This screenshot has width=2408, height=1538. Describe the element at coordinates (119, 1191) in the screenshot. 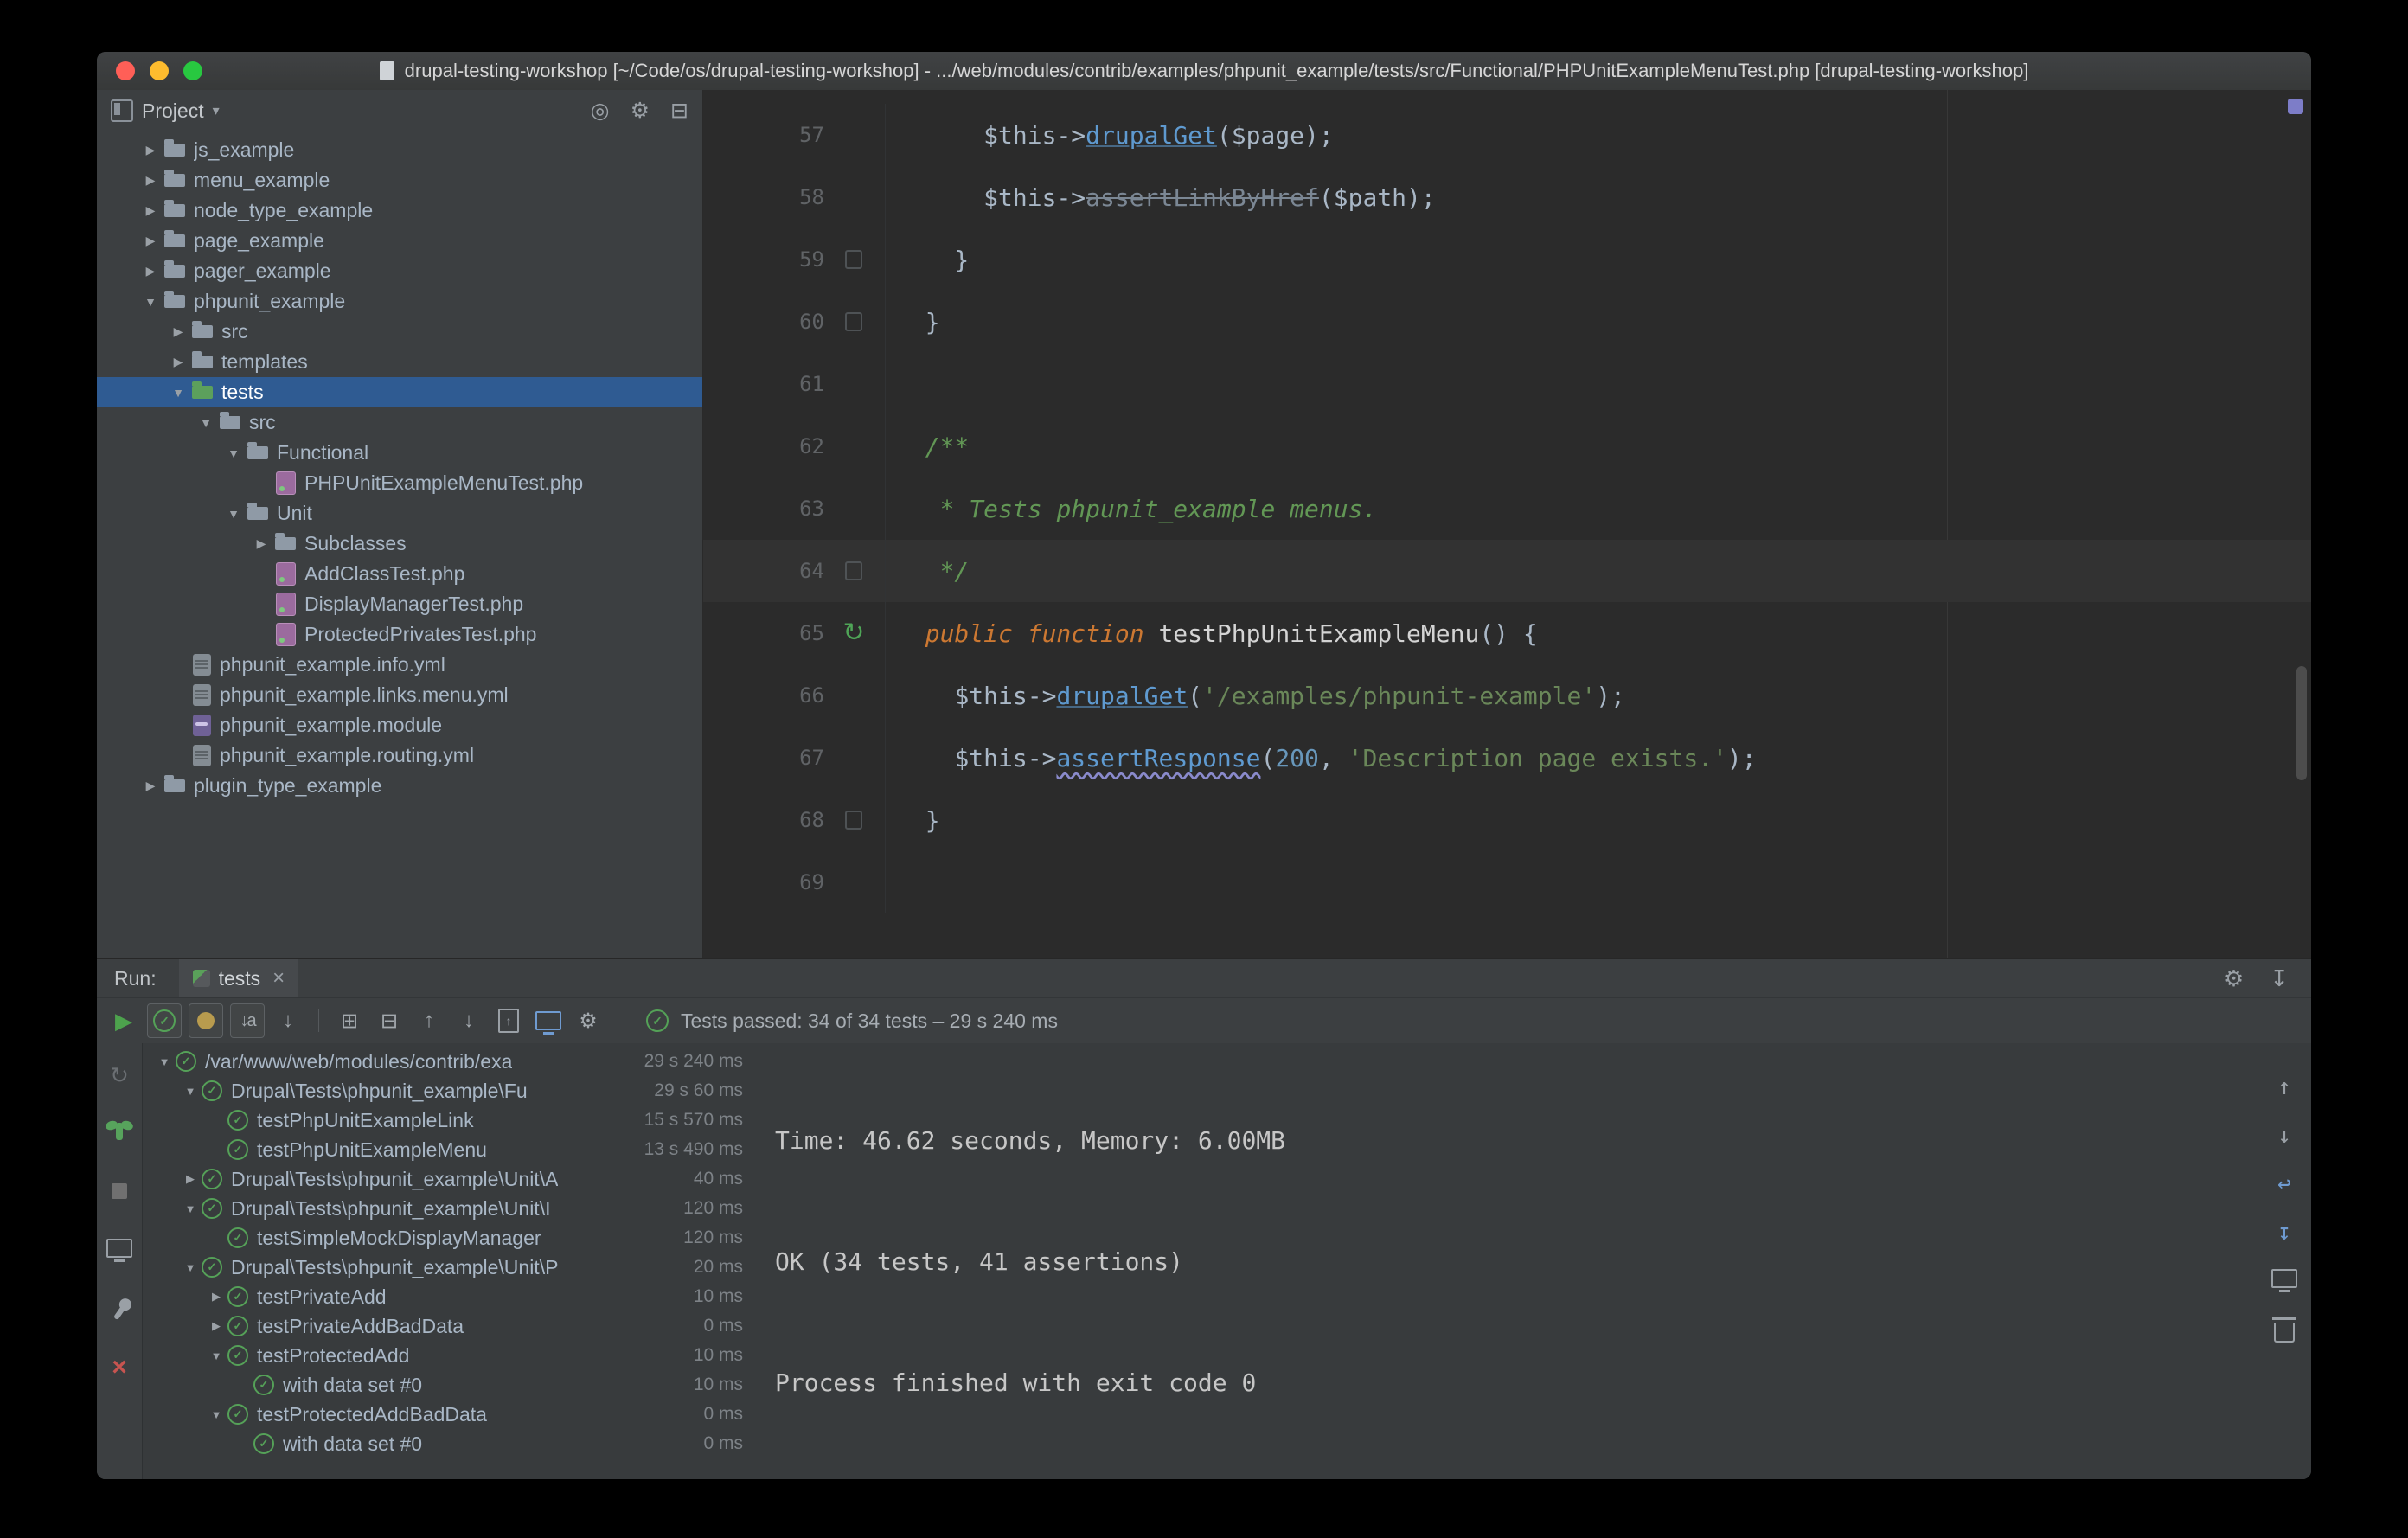

I see `stop-button` at that location.